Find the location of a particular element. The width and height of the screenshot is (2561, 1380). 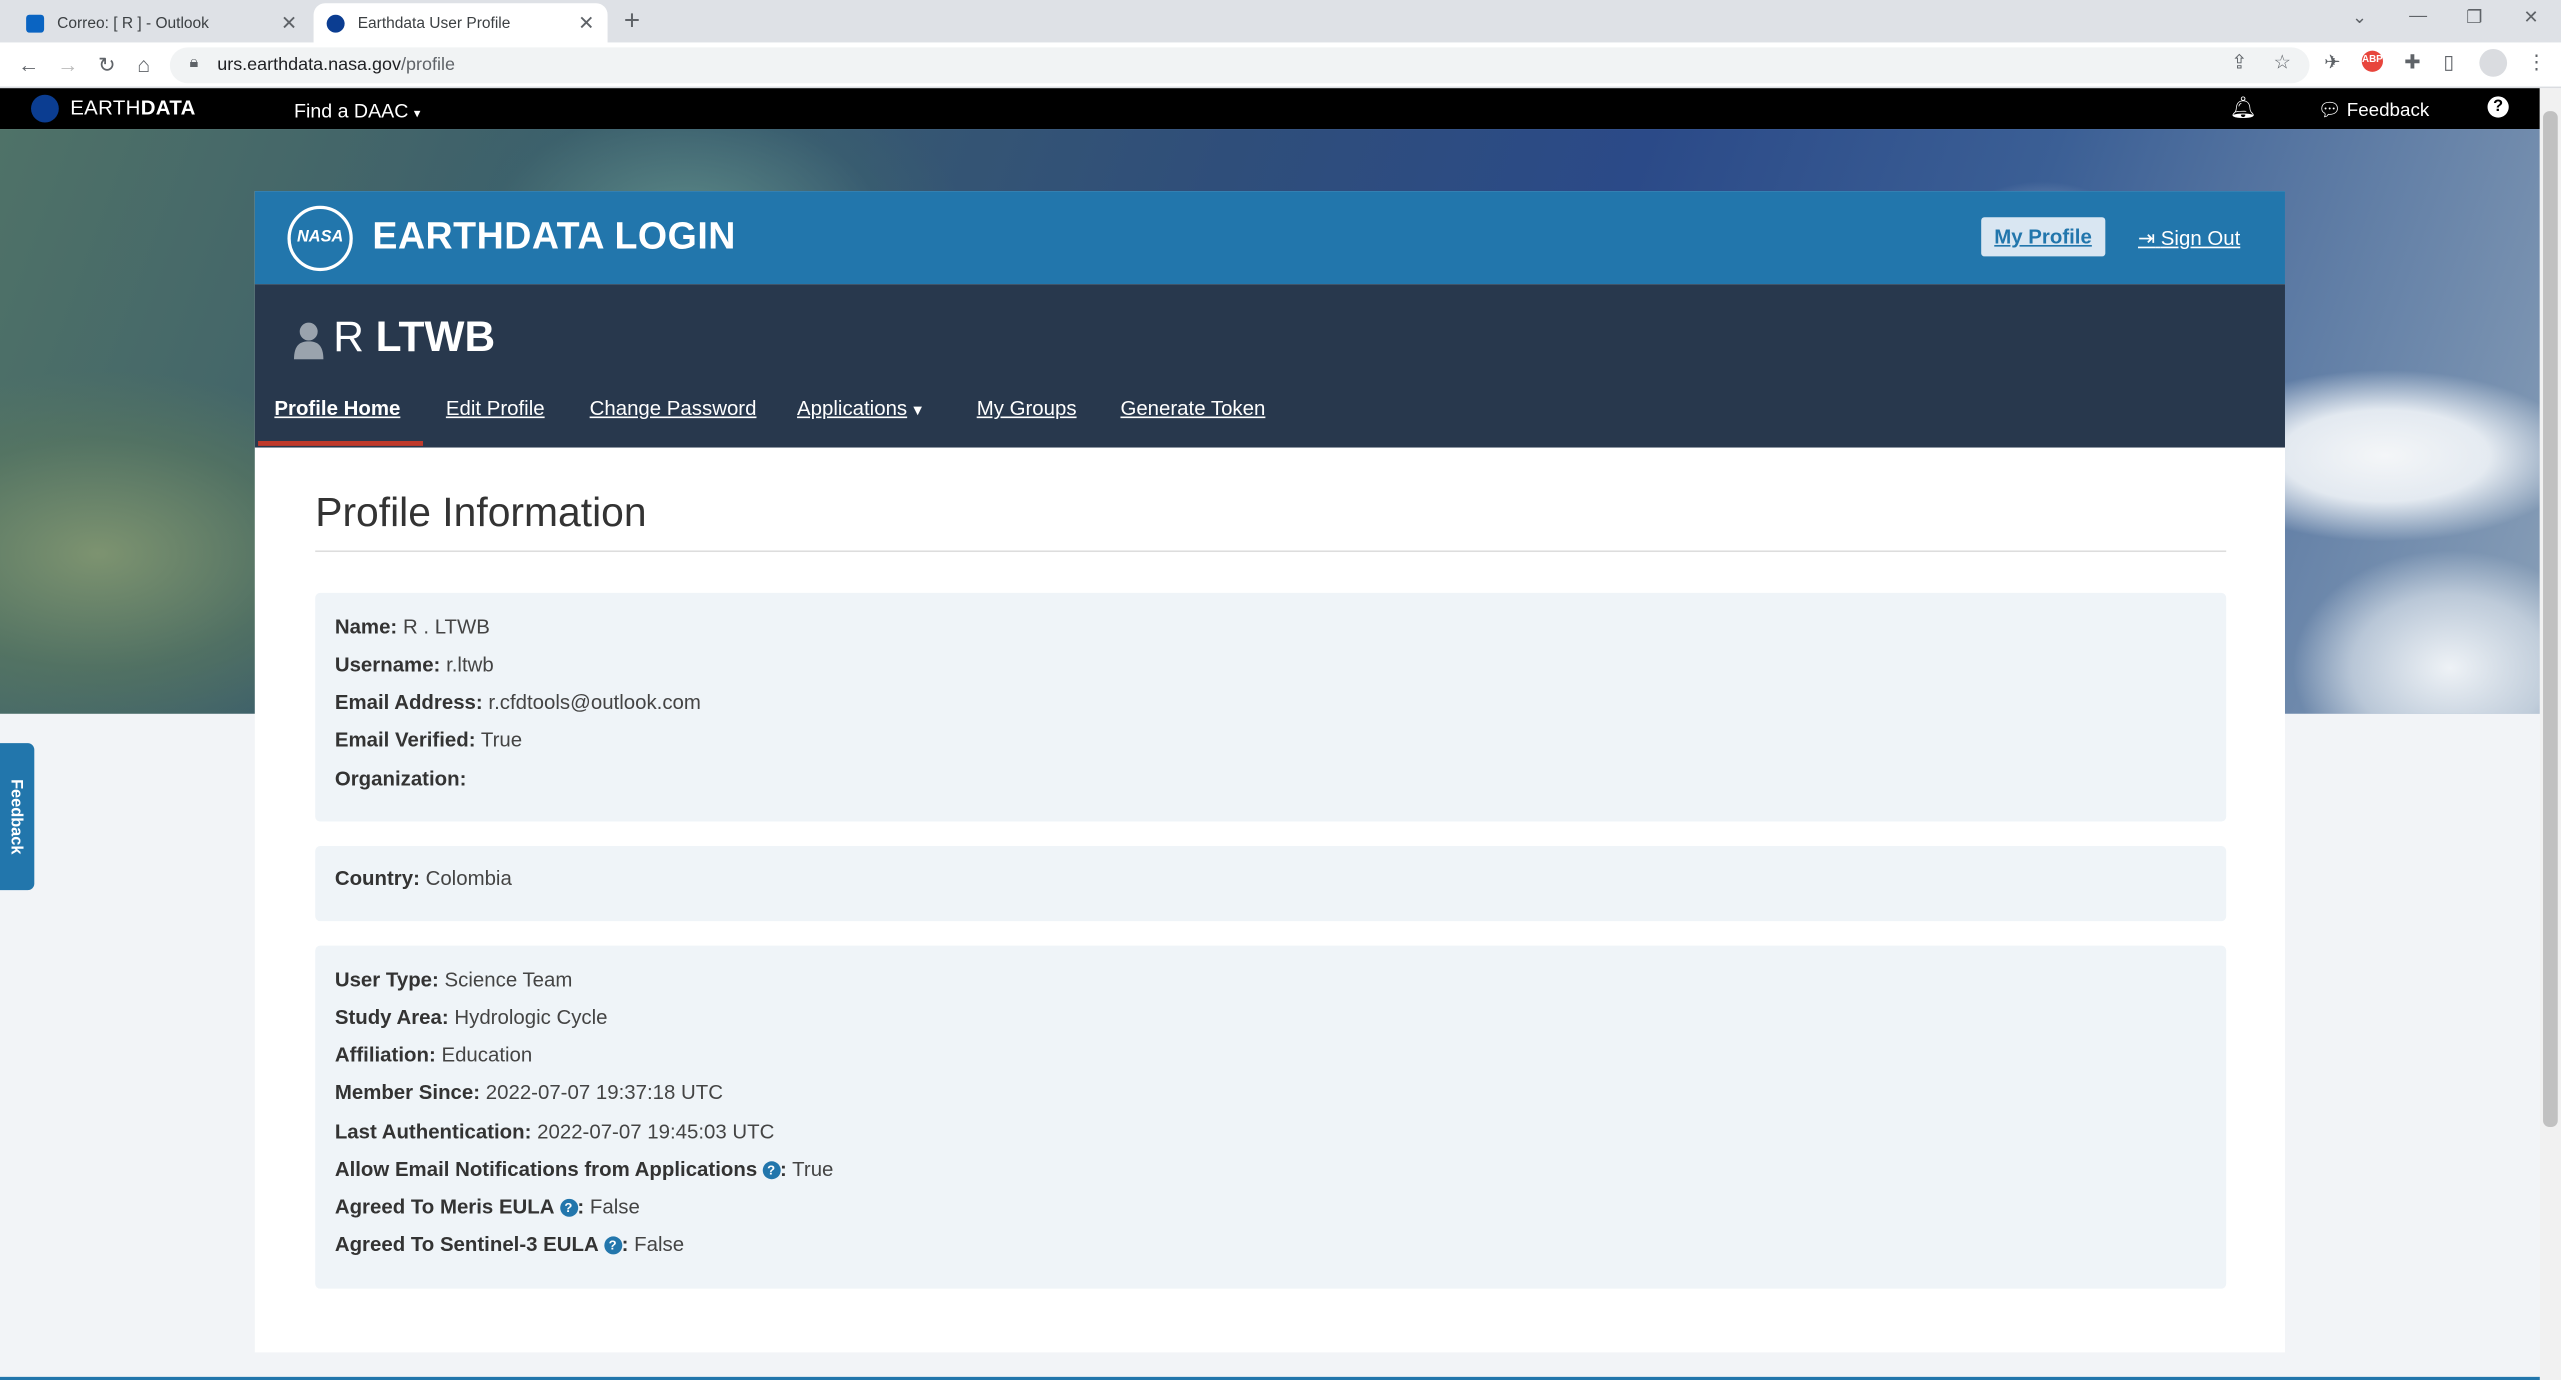

tab-title: Earthdata User Profile is located at coordinates (434, 22).